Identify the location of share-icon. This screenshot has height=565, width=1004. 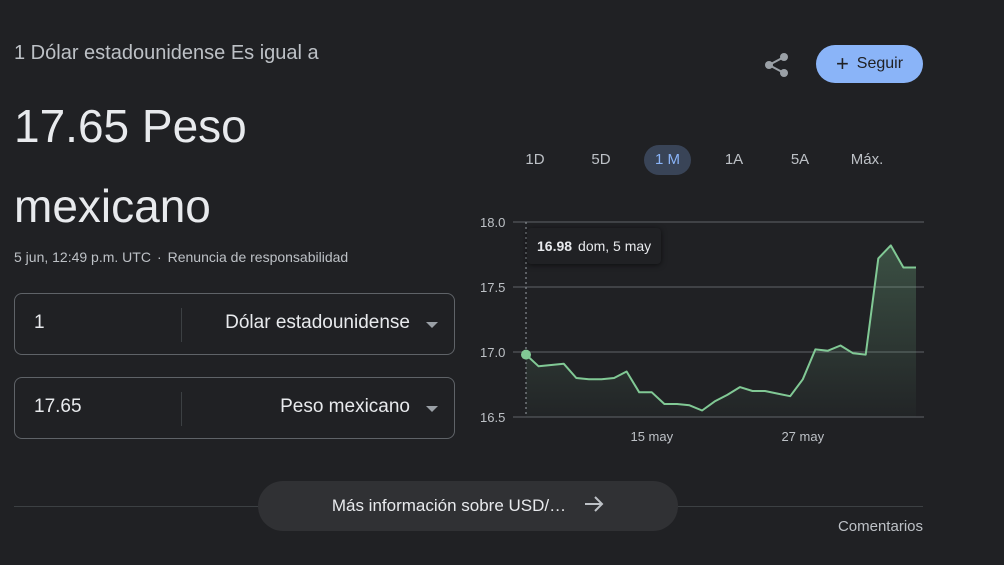
(777, 65).